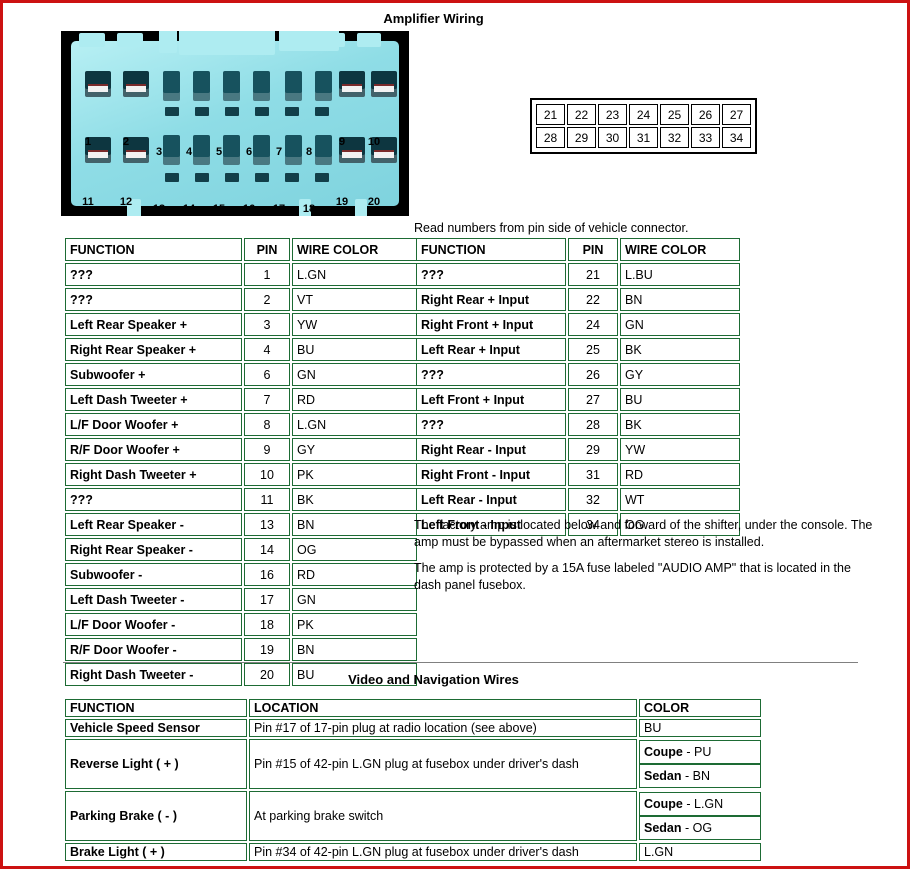 This screenshot has width=910, height=869. I want to click on connector-pin-number: 14, so click(189, 209).